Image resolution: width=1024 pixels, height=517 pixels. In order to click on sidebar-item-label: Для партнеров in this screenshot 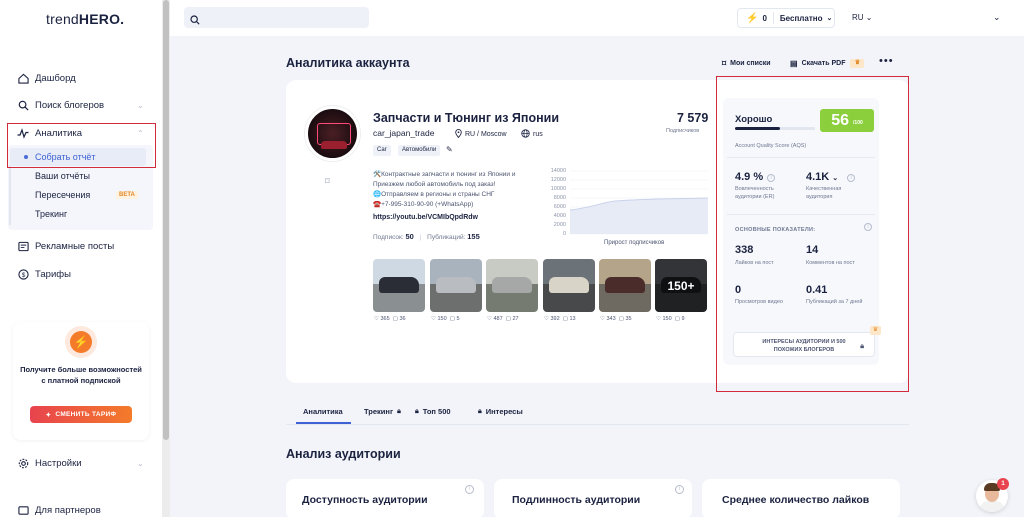, I will do `click(68, 510)`.